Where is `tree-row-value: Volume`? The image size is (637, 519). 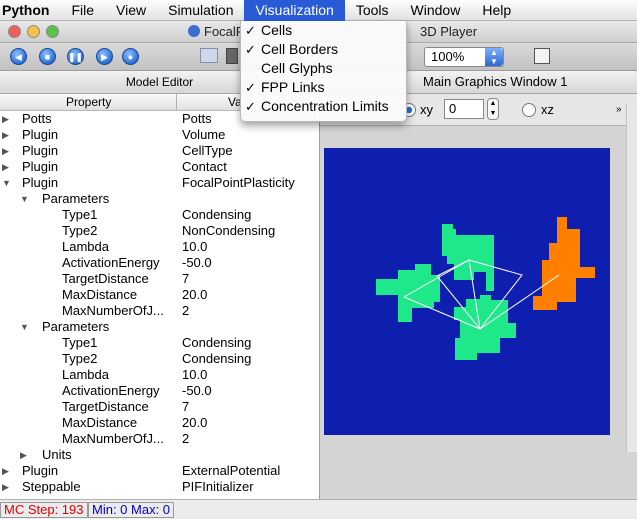
tree-row-value: Volume is located at coordinates (204, 134).